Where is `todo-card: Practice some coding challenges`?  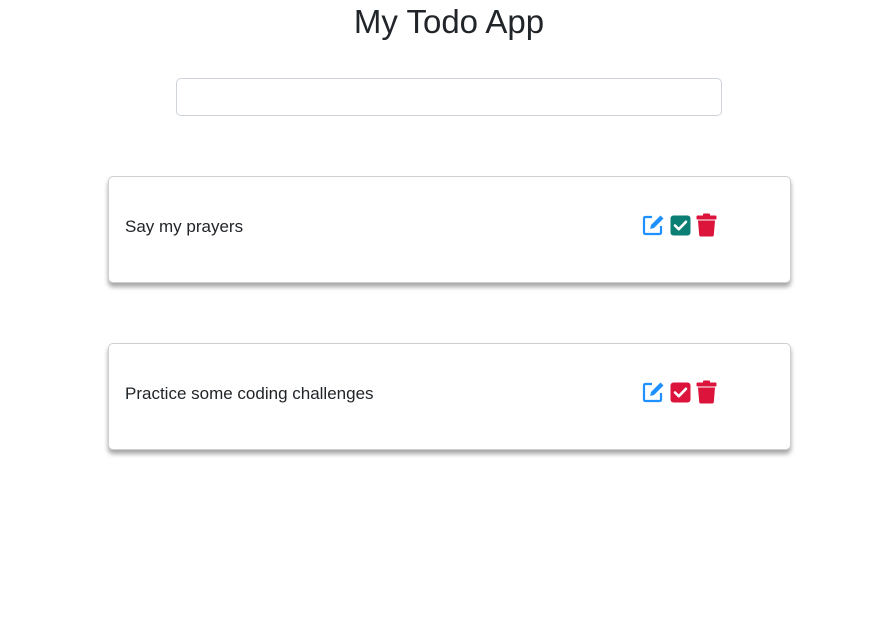 todo-card: Practice some coding challenges is located at coordinates (449, 396).